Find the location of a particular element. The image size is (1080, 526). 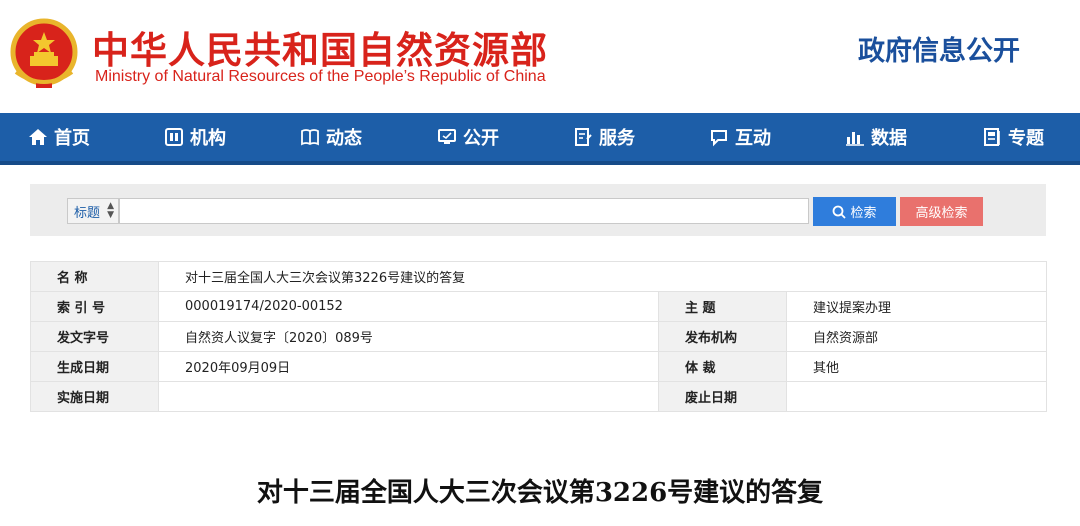

nav-item-label: 动态 is located at coordinates (344, 138).